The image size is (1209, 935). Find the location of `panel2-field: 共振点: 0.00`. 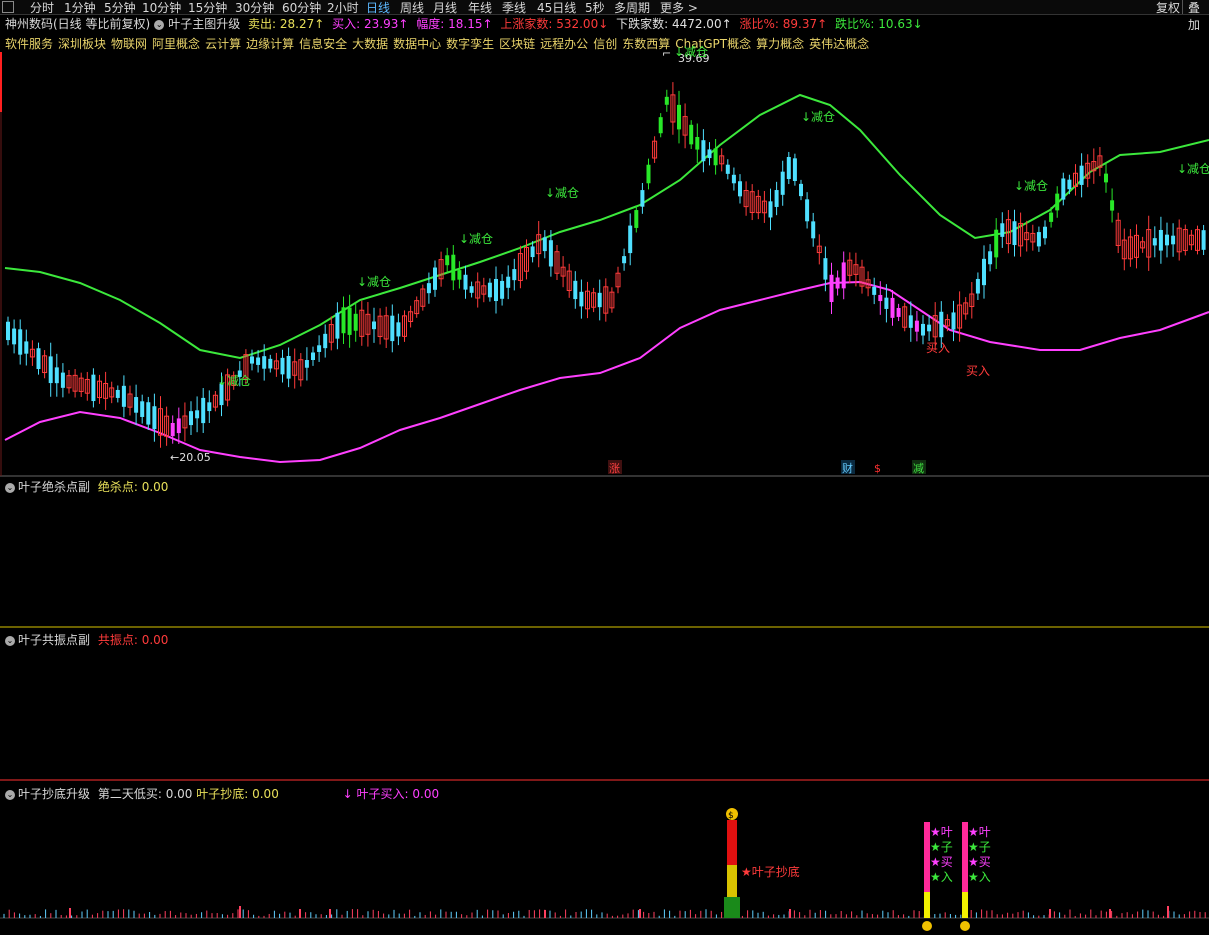

panel2-field: 共振点: 0.00 is located at coordinates (133, 640).